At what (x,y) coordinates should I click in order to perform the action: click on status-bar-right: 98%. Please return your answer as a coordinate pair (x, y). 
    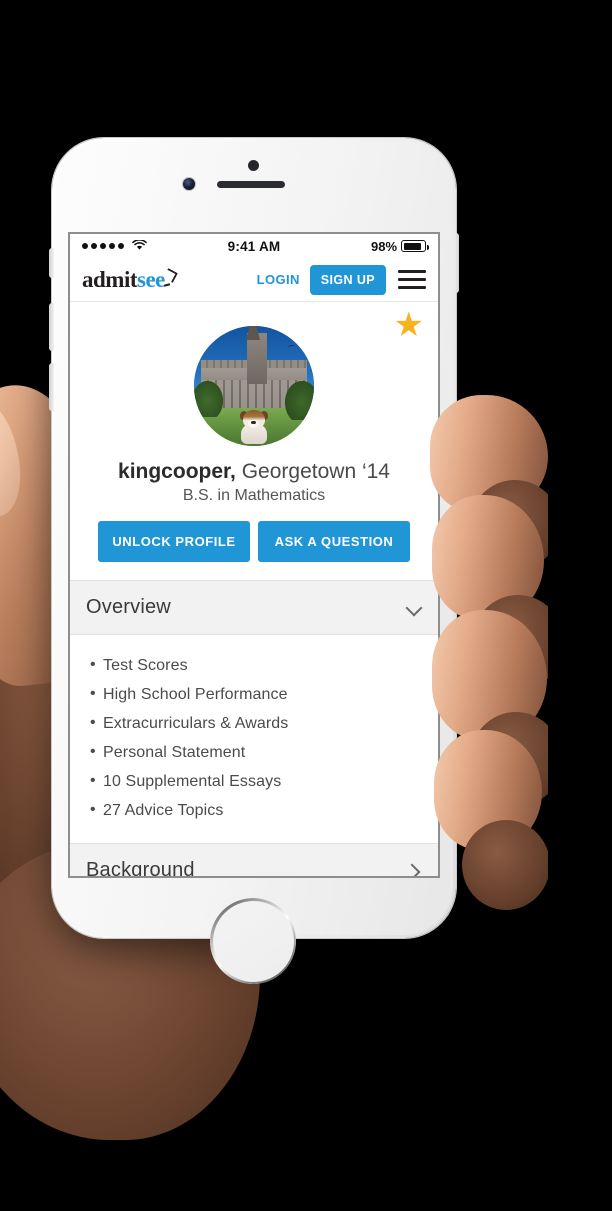
    Looking at the image, I should click on (355, 246).